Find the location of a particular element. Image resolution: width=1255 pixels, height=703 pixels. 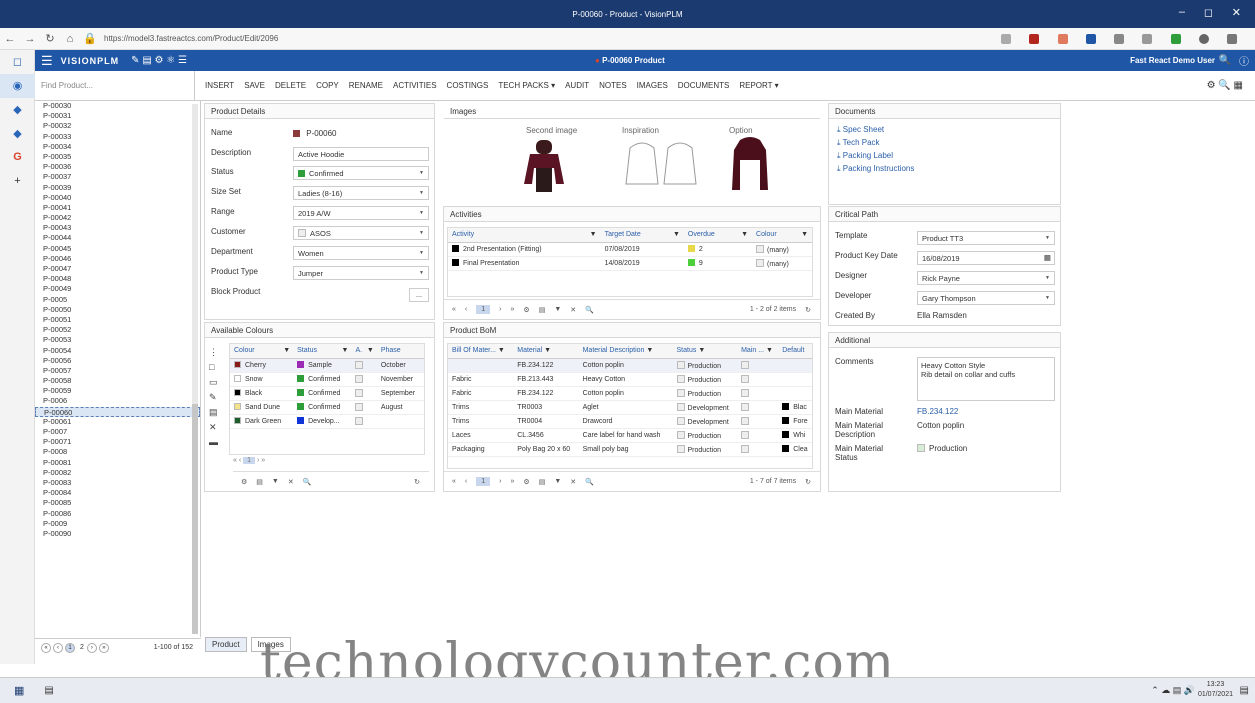

tab-product: Product is located at coordinates (226, 644).